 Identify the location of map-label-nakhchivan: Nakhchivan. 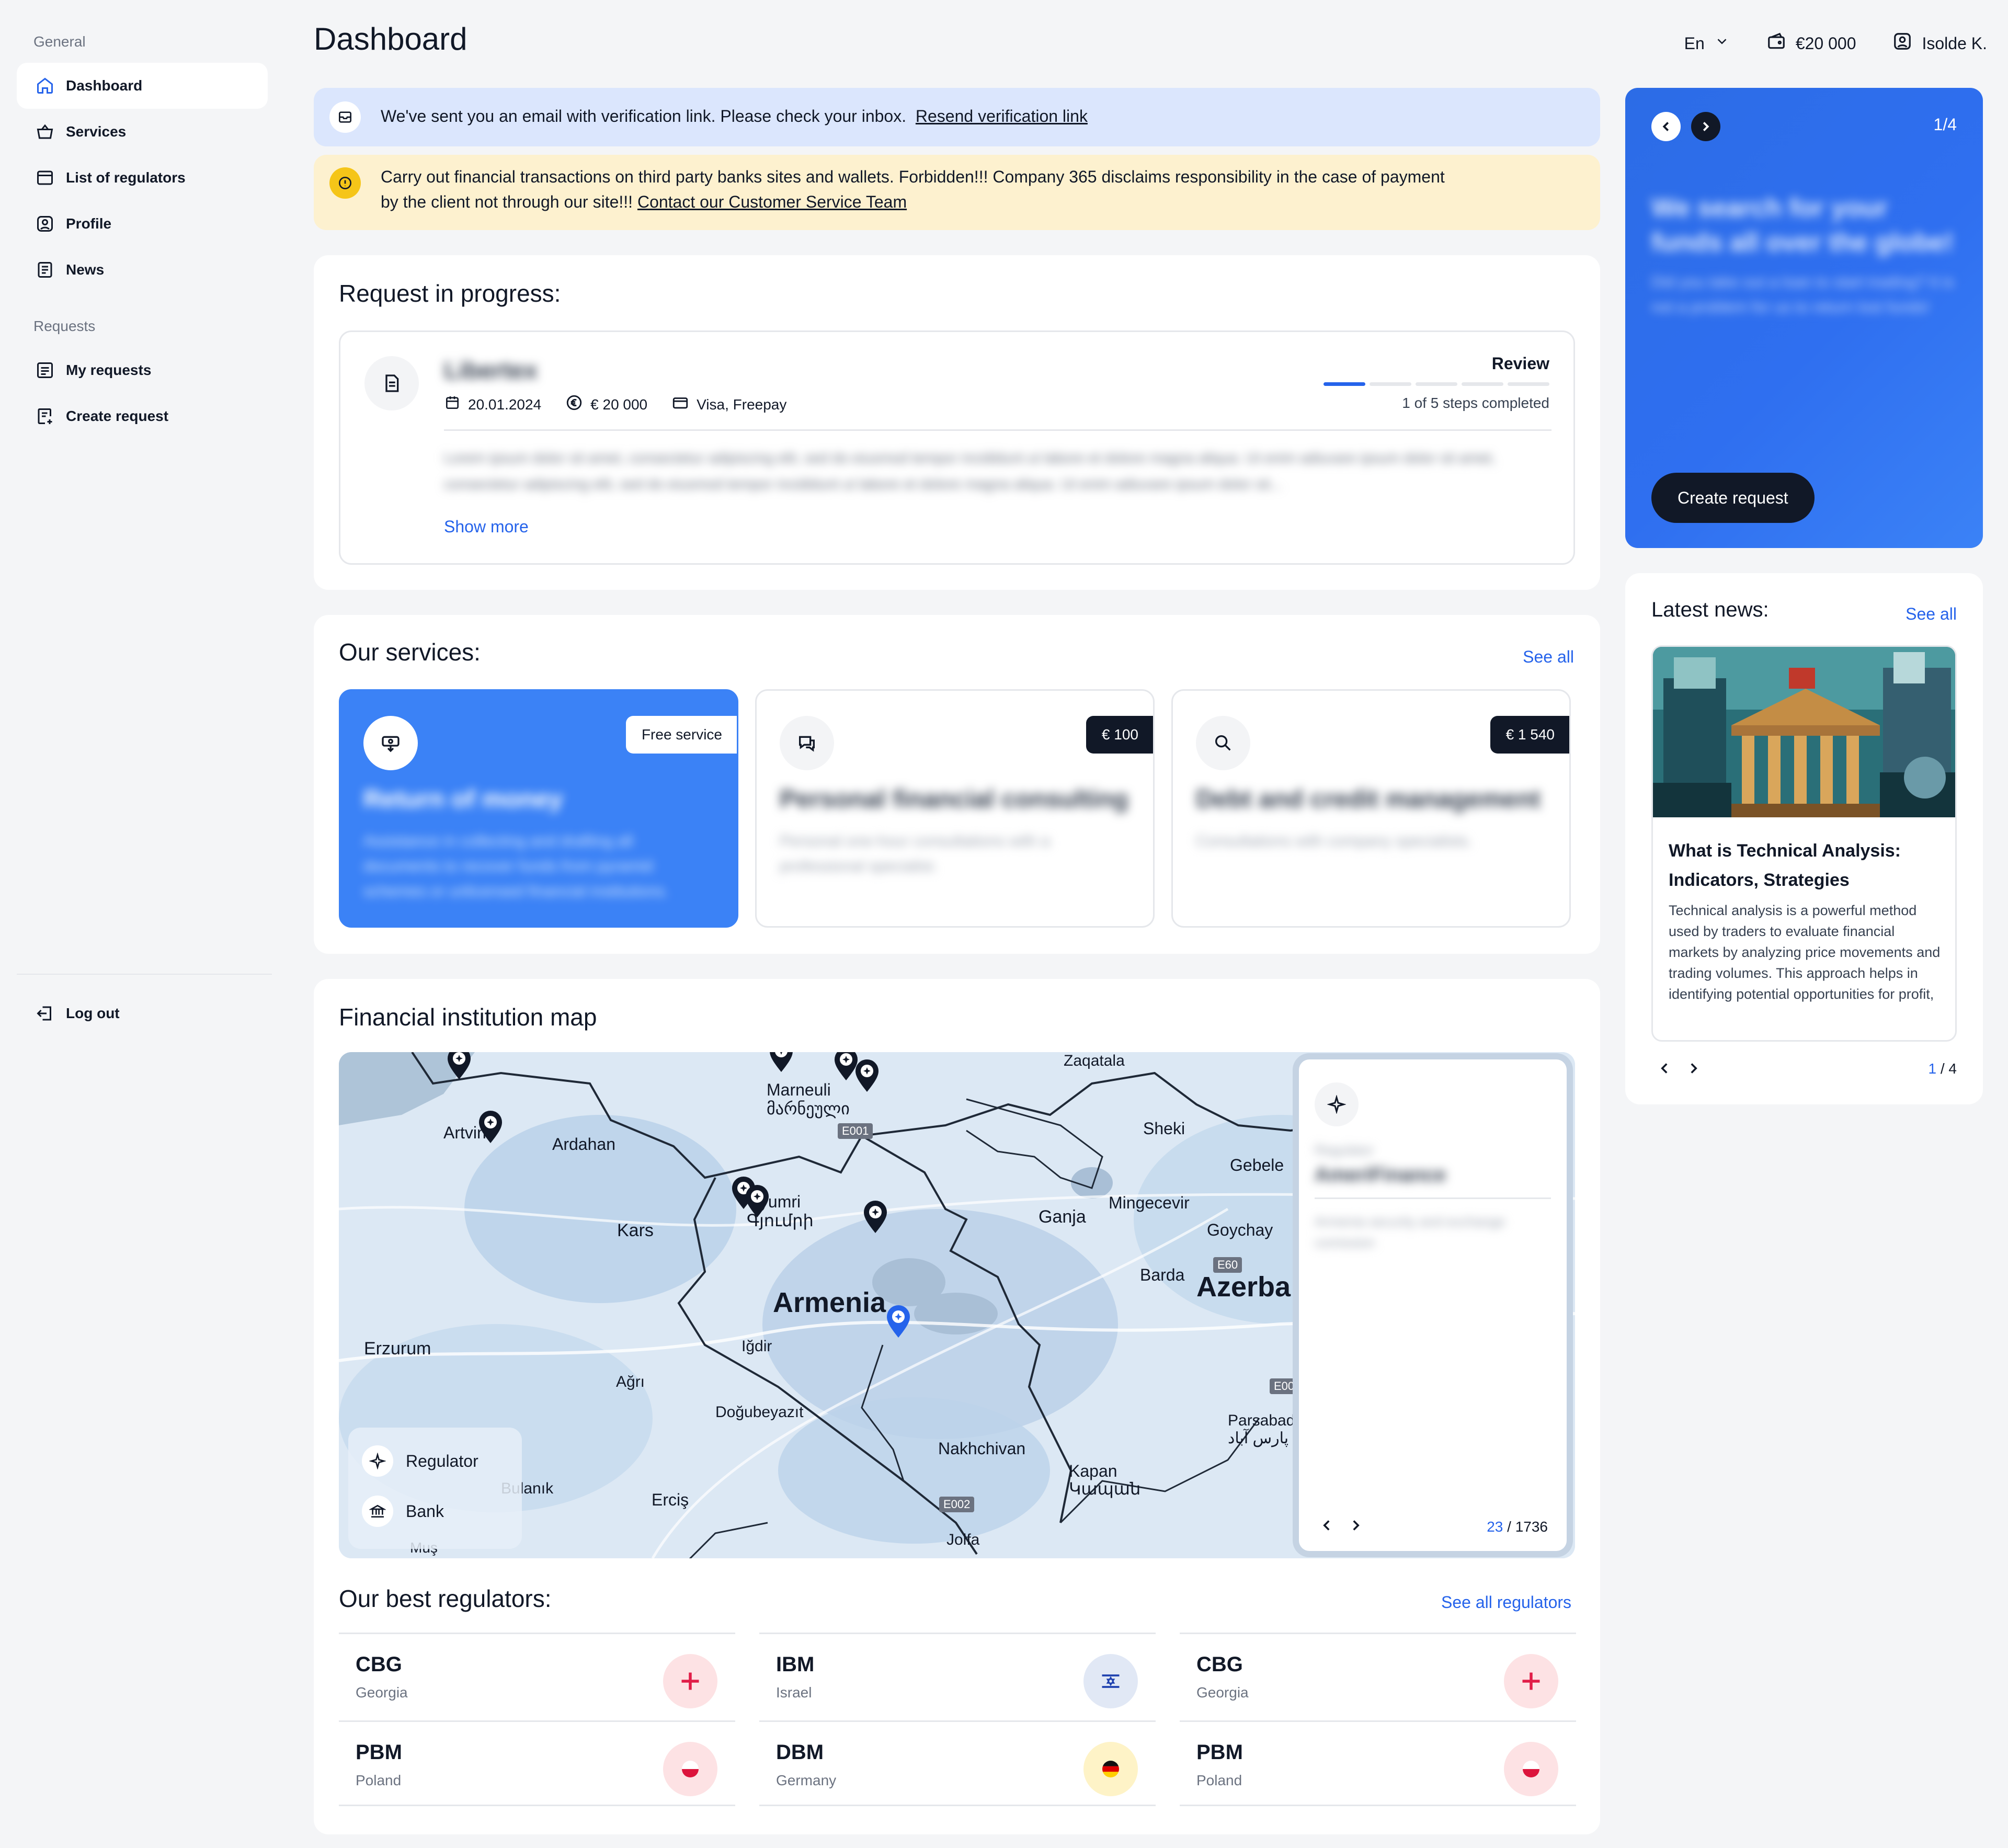
(982, 1449).